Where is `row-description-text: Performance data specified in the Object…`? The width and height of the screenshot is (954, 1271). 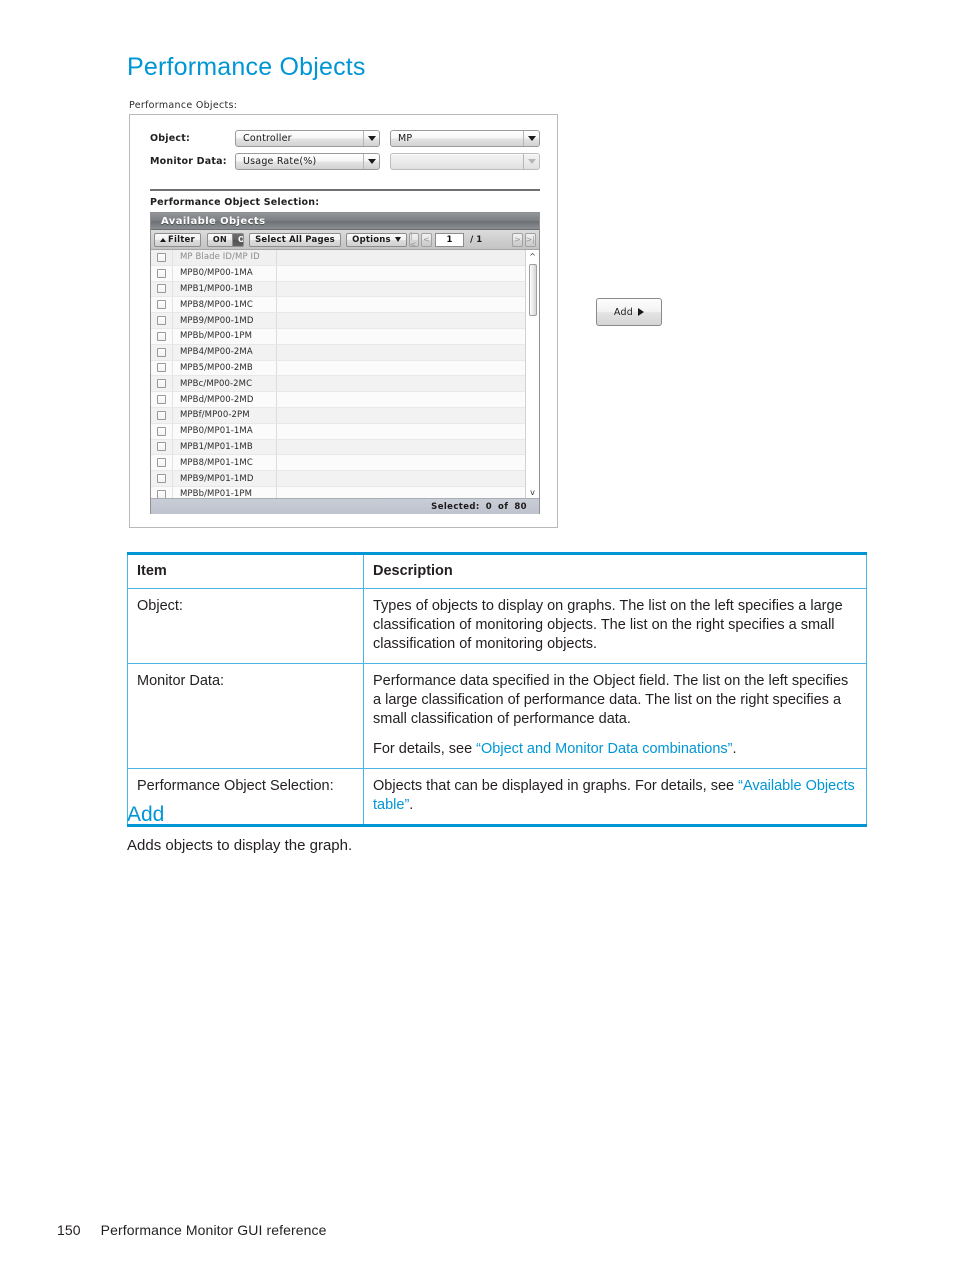 row-description-text: Performance data specified in the Object… is located at coordinates (611, 700).